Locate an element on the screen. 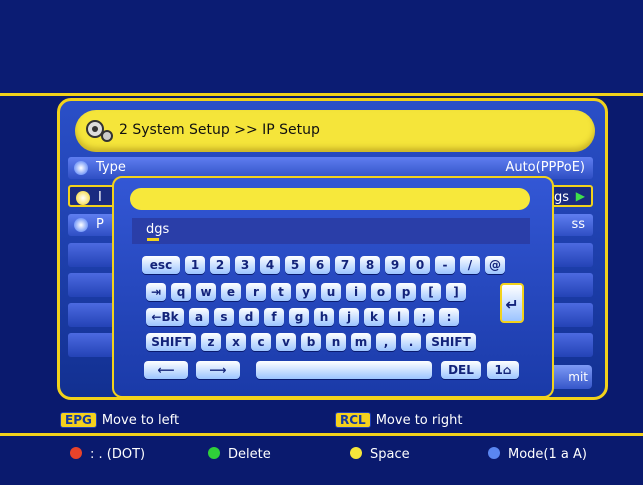  key-2-10: ; is located at coordinates (424, 317).